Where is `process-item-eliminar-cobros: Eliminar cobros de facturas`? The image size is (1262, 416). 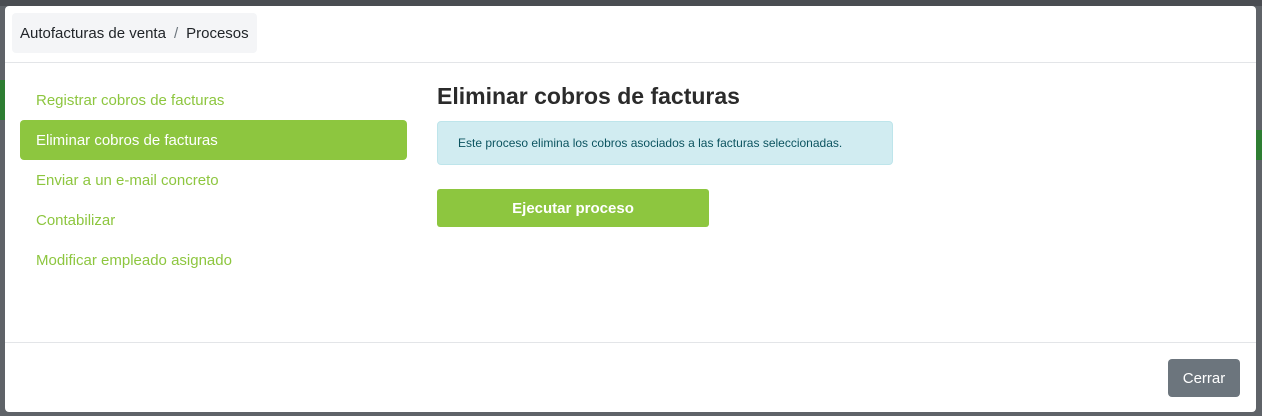
process-item-eliminar-cobros: Eliminar cobros de facturas is located at coordinates (213, 140).